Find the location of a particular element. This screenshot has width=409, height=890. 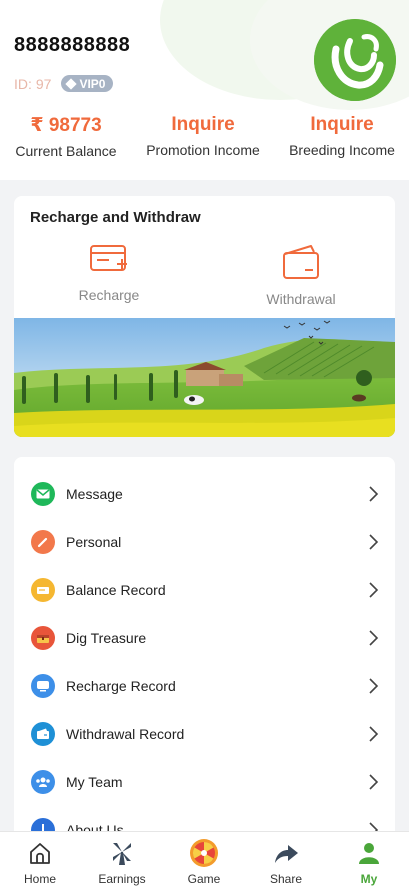

team-icon is located at coordinates (43, 782).